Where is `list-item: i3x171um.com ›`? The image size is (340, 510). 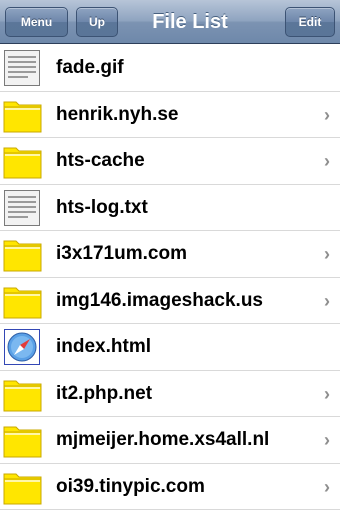
list-item: i3x171um.com › is located at coordinates (170, 254).